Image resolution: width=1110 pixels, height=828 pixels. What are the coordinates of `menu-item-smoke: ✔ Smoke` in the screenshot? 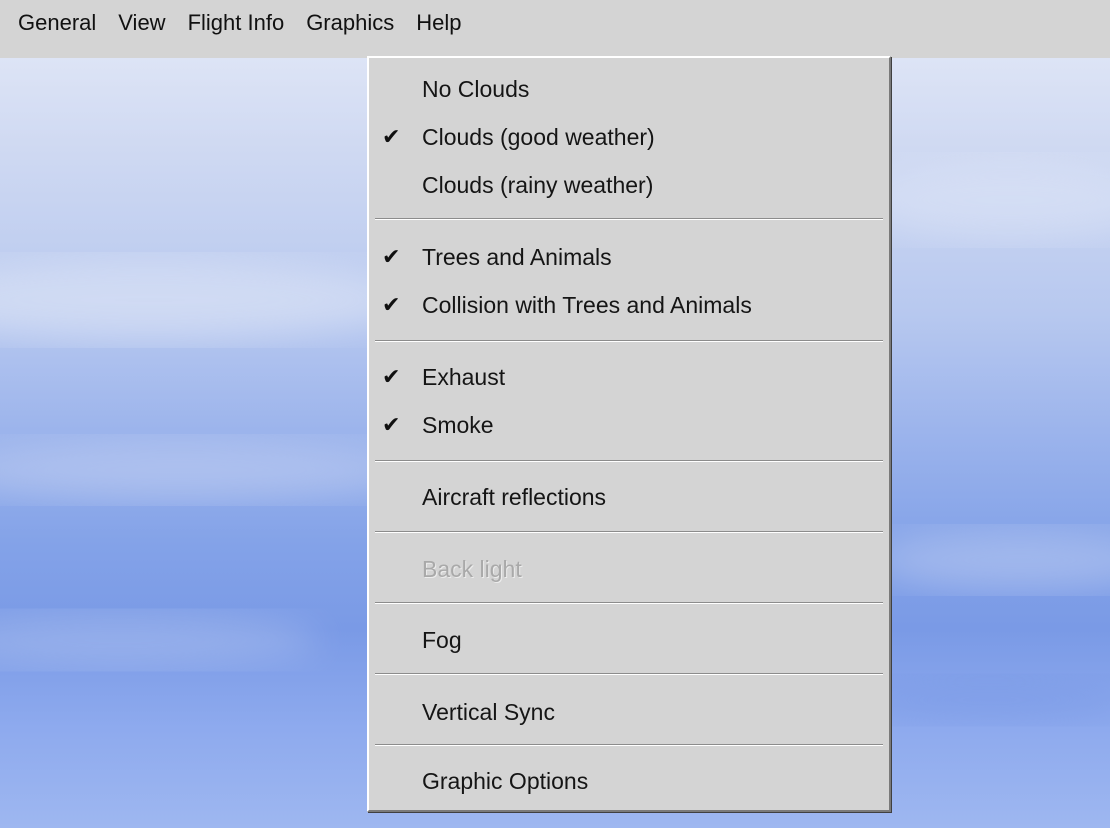 It's located at (629, 426).